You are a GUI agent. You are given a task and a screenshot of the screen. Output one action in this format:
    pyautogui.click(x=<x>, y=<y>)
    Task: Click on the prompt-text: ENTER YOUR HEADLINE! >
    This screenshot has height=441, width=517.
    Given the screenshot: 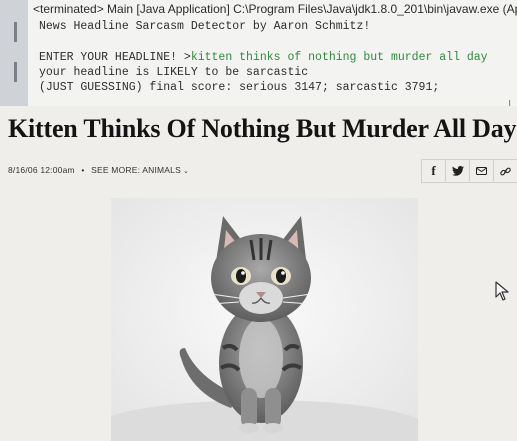 What is the action you would take?
    pyautogui.click(x=115, y=57)
    